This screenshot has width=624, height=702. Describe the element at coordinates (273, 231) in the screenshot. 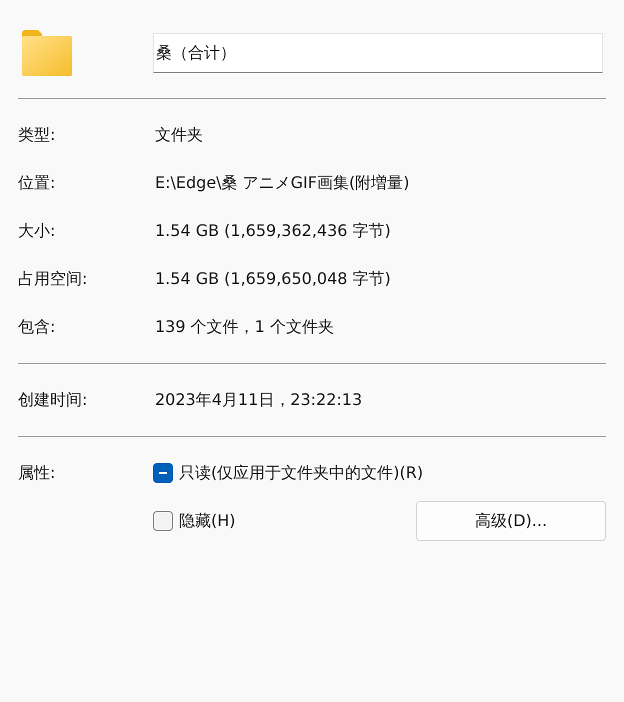

I see `property-value: 1.54 GB (1,659,362,436 字节)` at that location.